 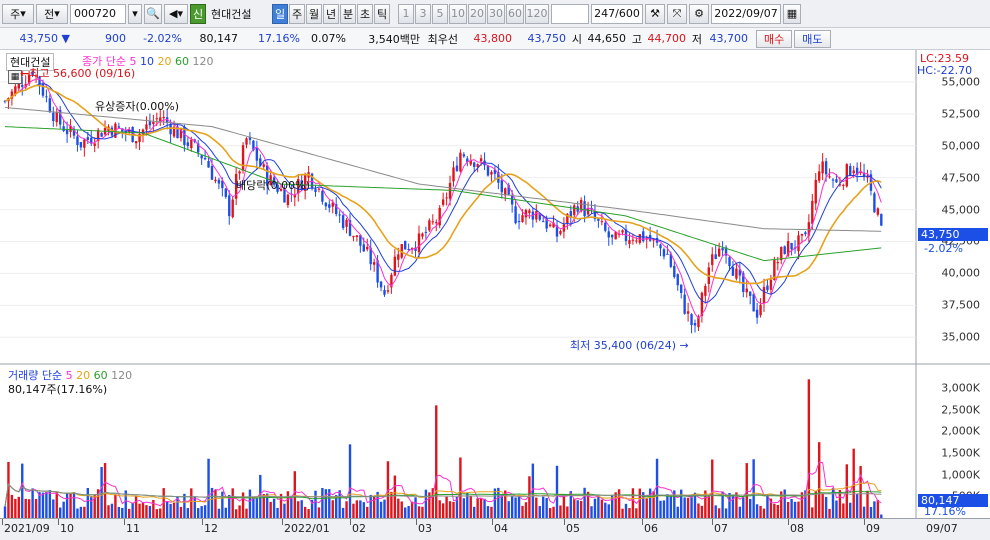 What do you see at coordinates (636, 39) in the screenshot?
I see `high-label: 고` at bounding box center [636, 39].